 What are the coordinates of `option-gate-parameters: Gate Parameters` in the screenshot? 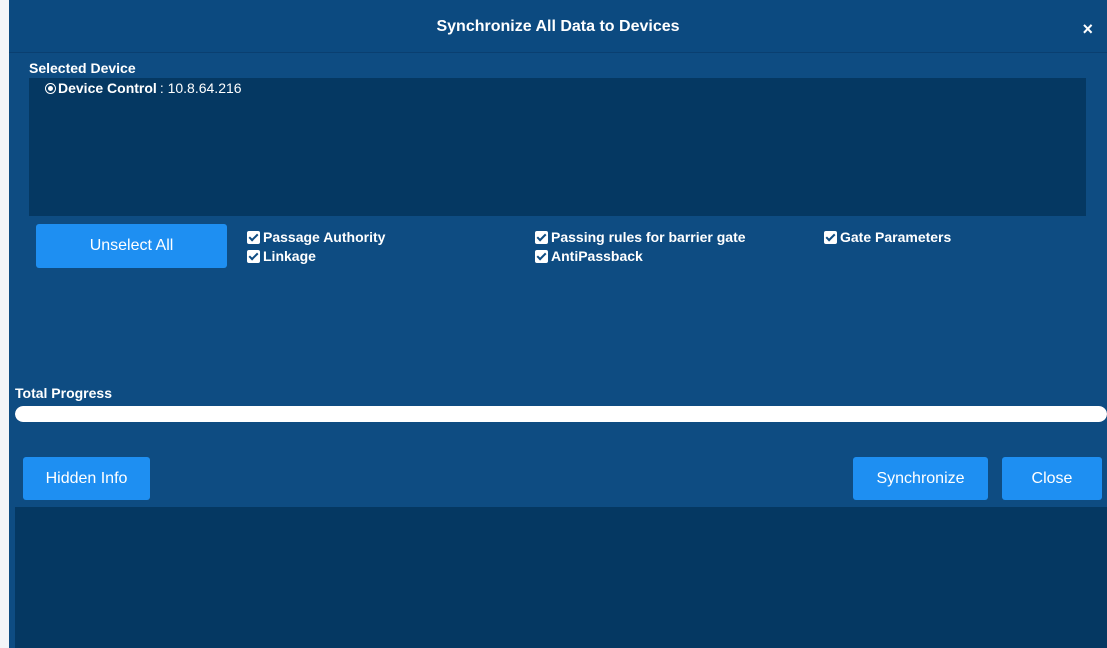 It's located at (887, 237).